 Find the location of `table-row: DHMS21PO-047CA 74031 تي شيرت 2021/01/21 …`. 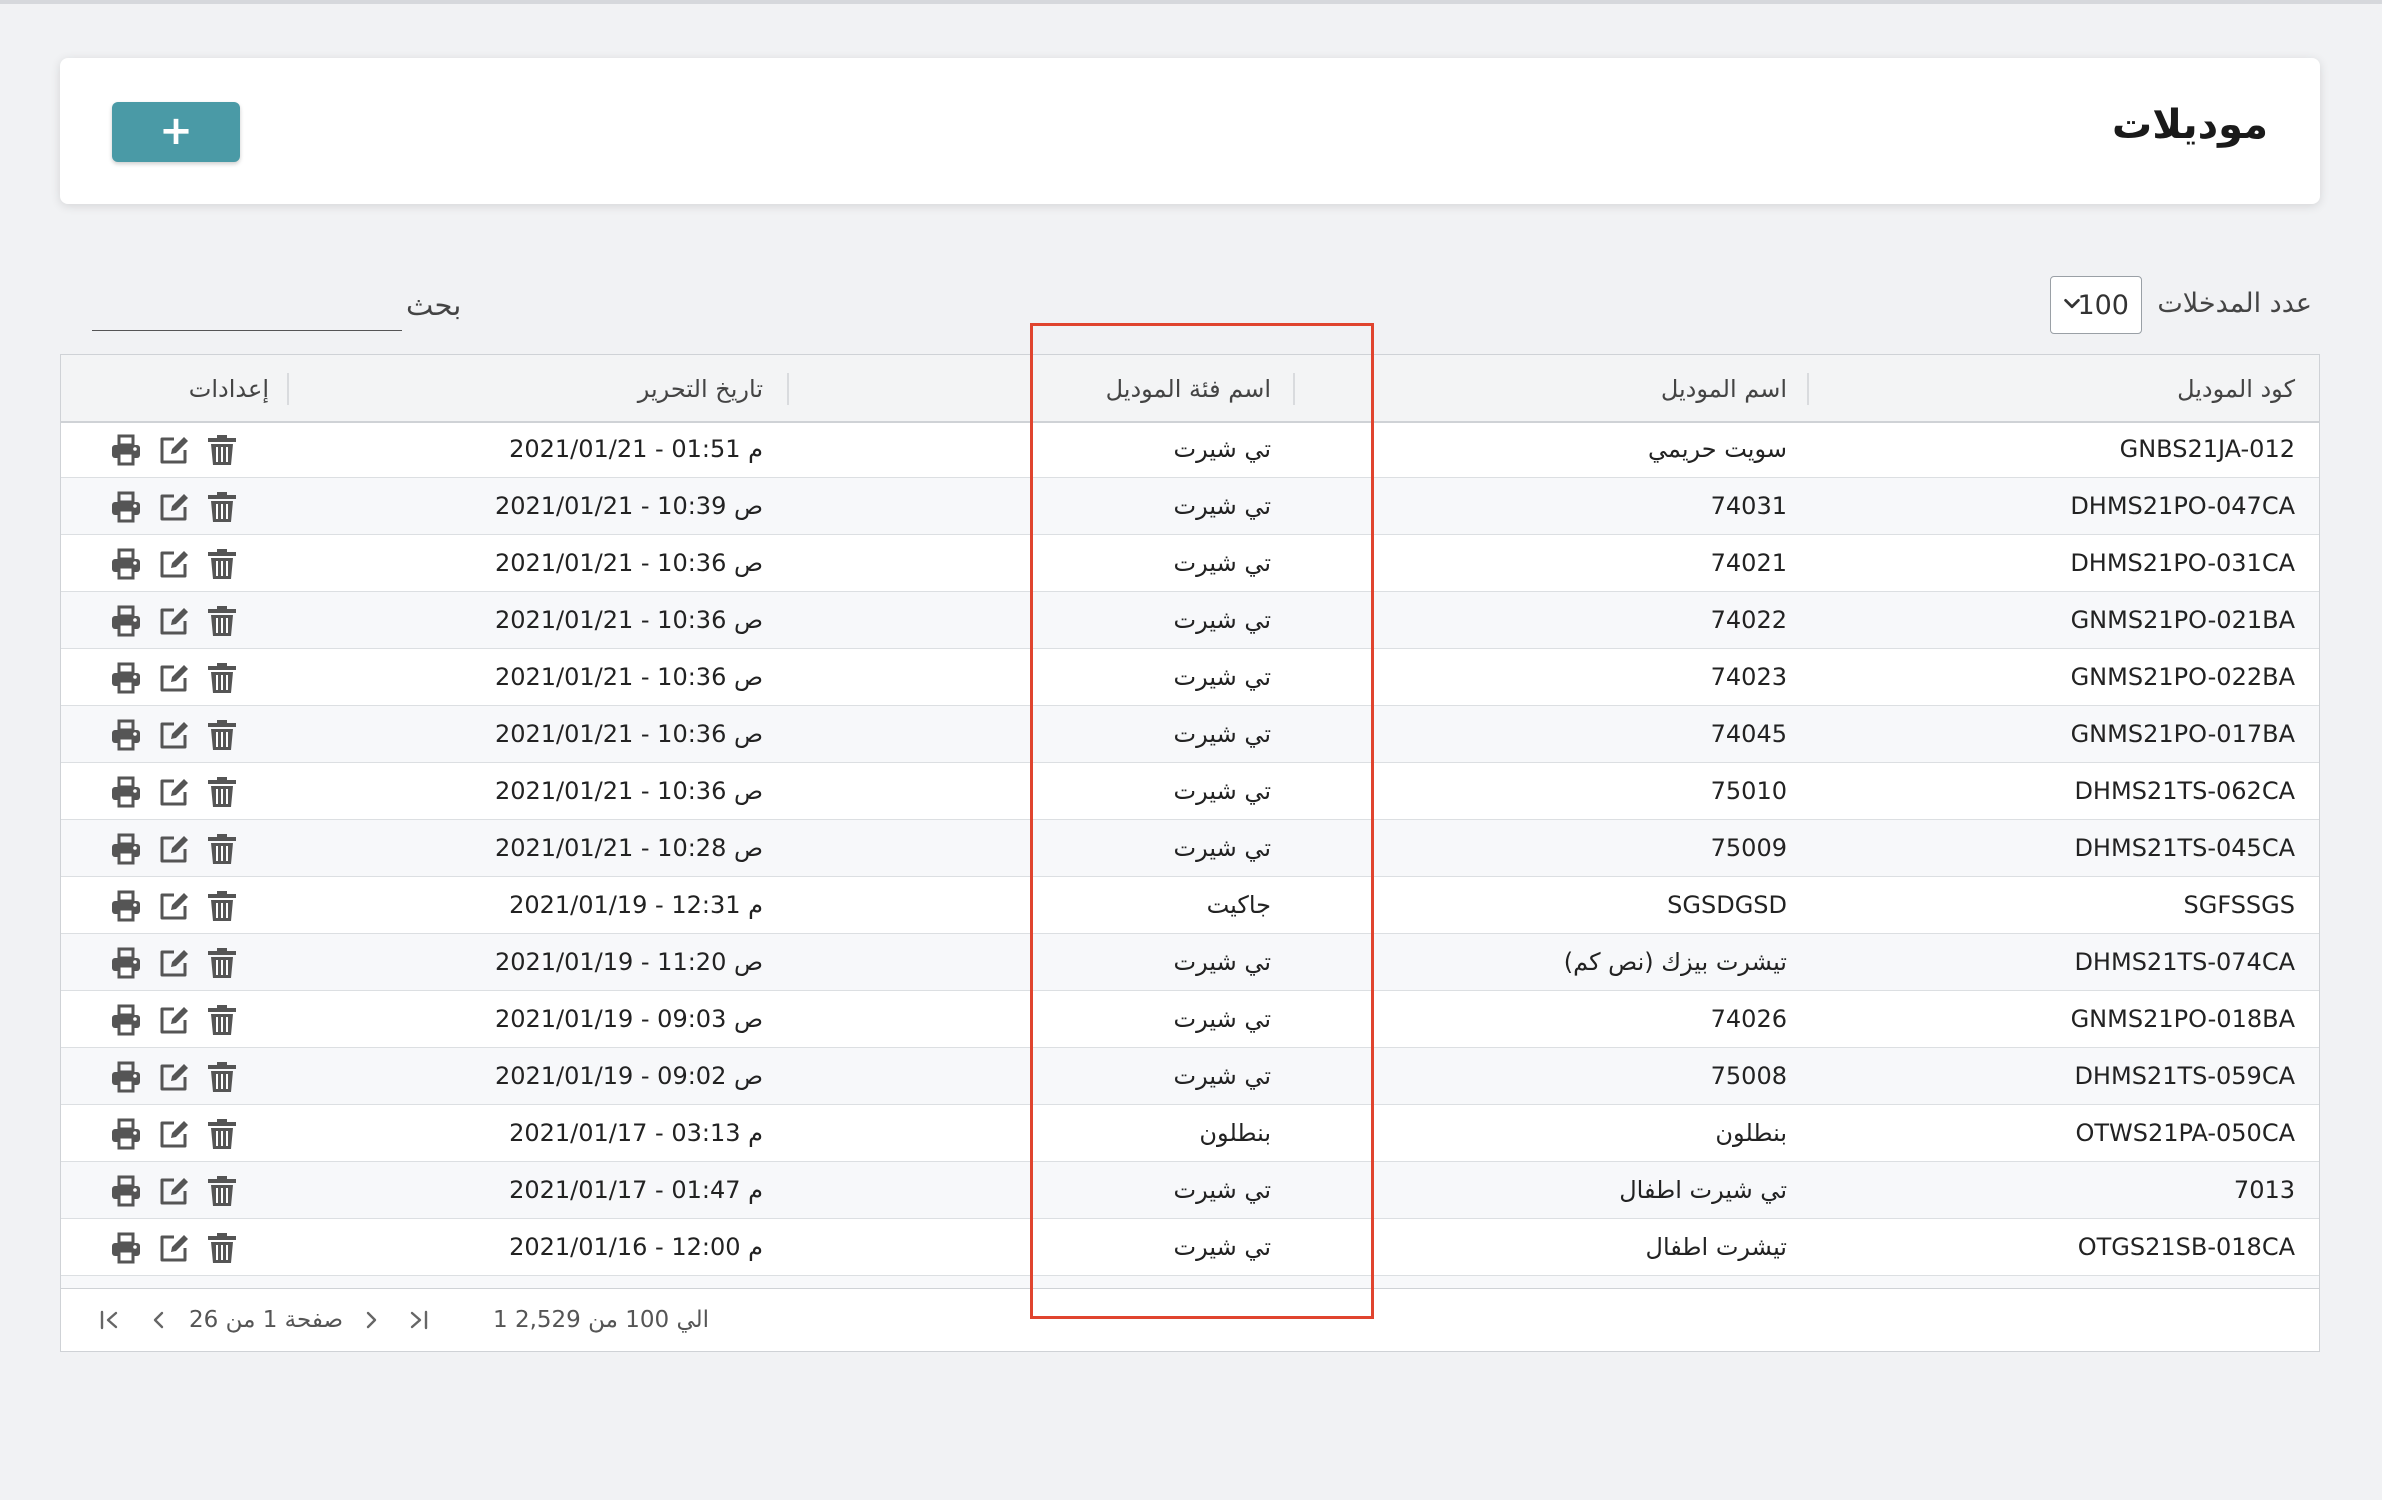

table-row: DHMS21PO-047CA 74031 تي شيرت 2021/01/21 … is located at coordinates (1190, 506).